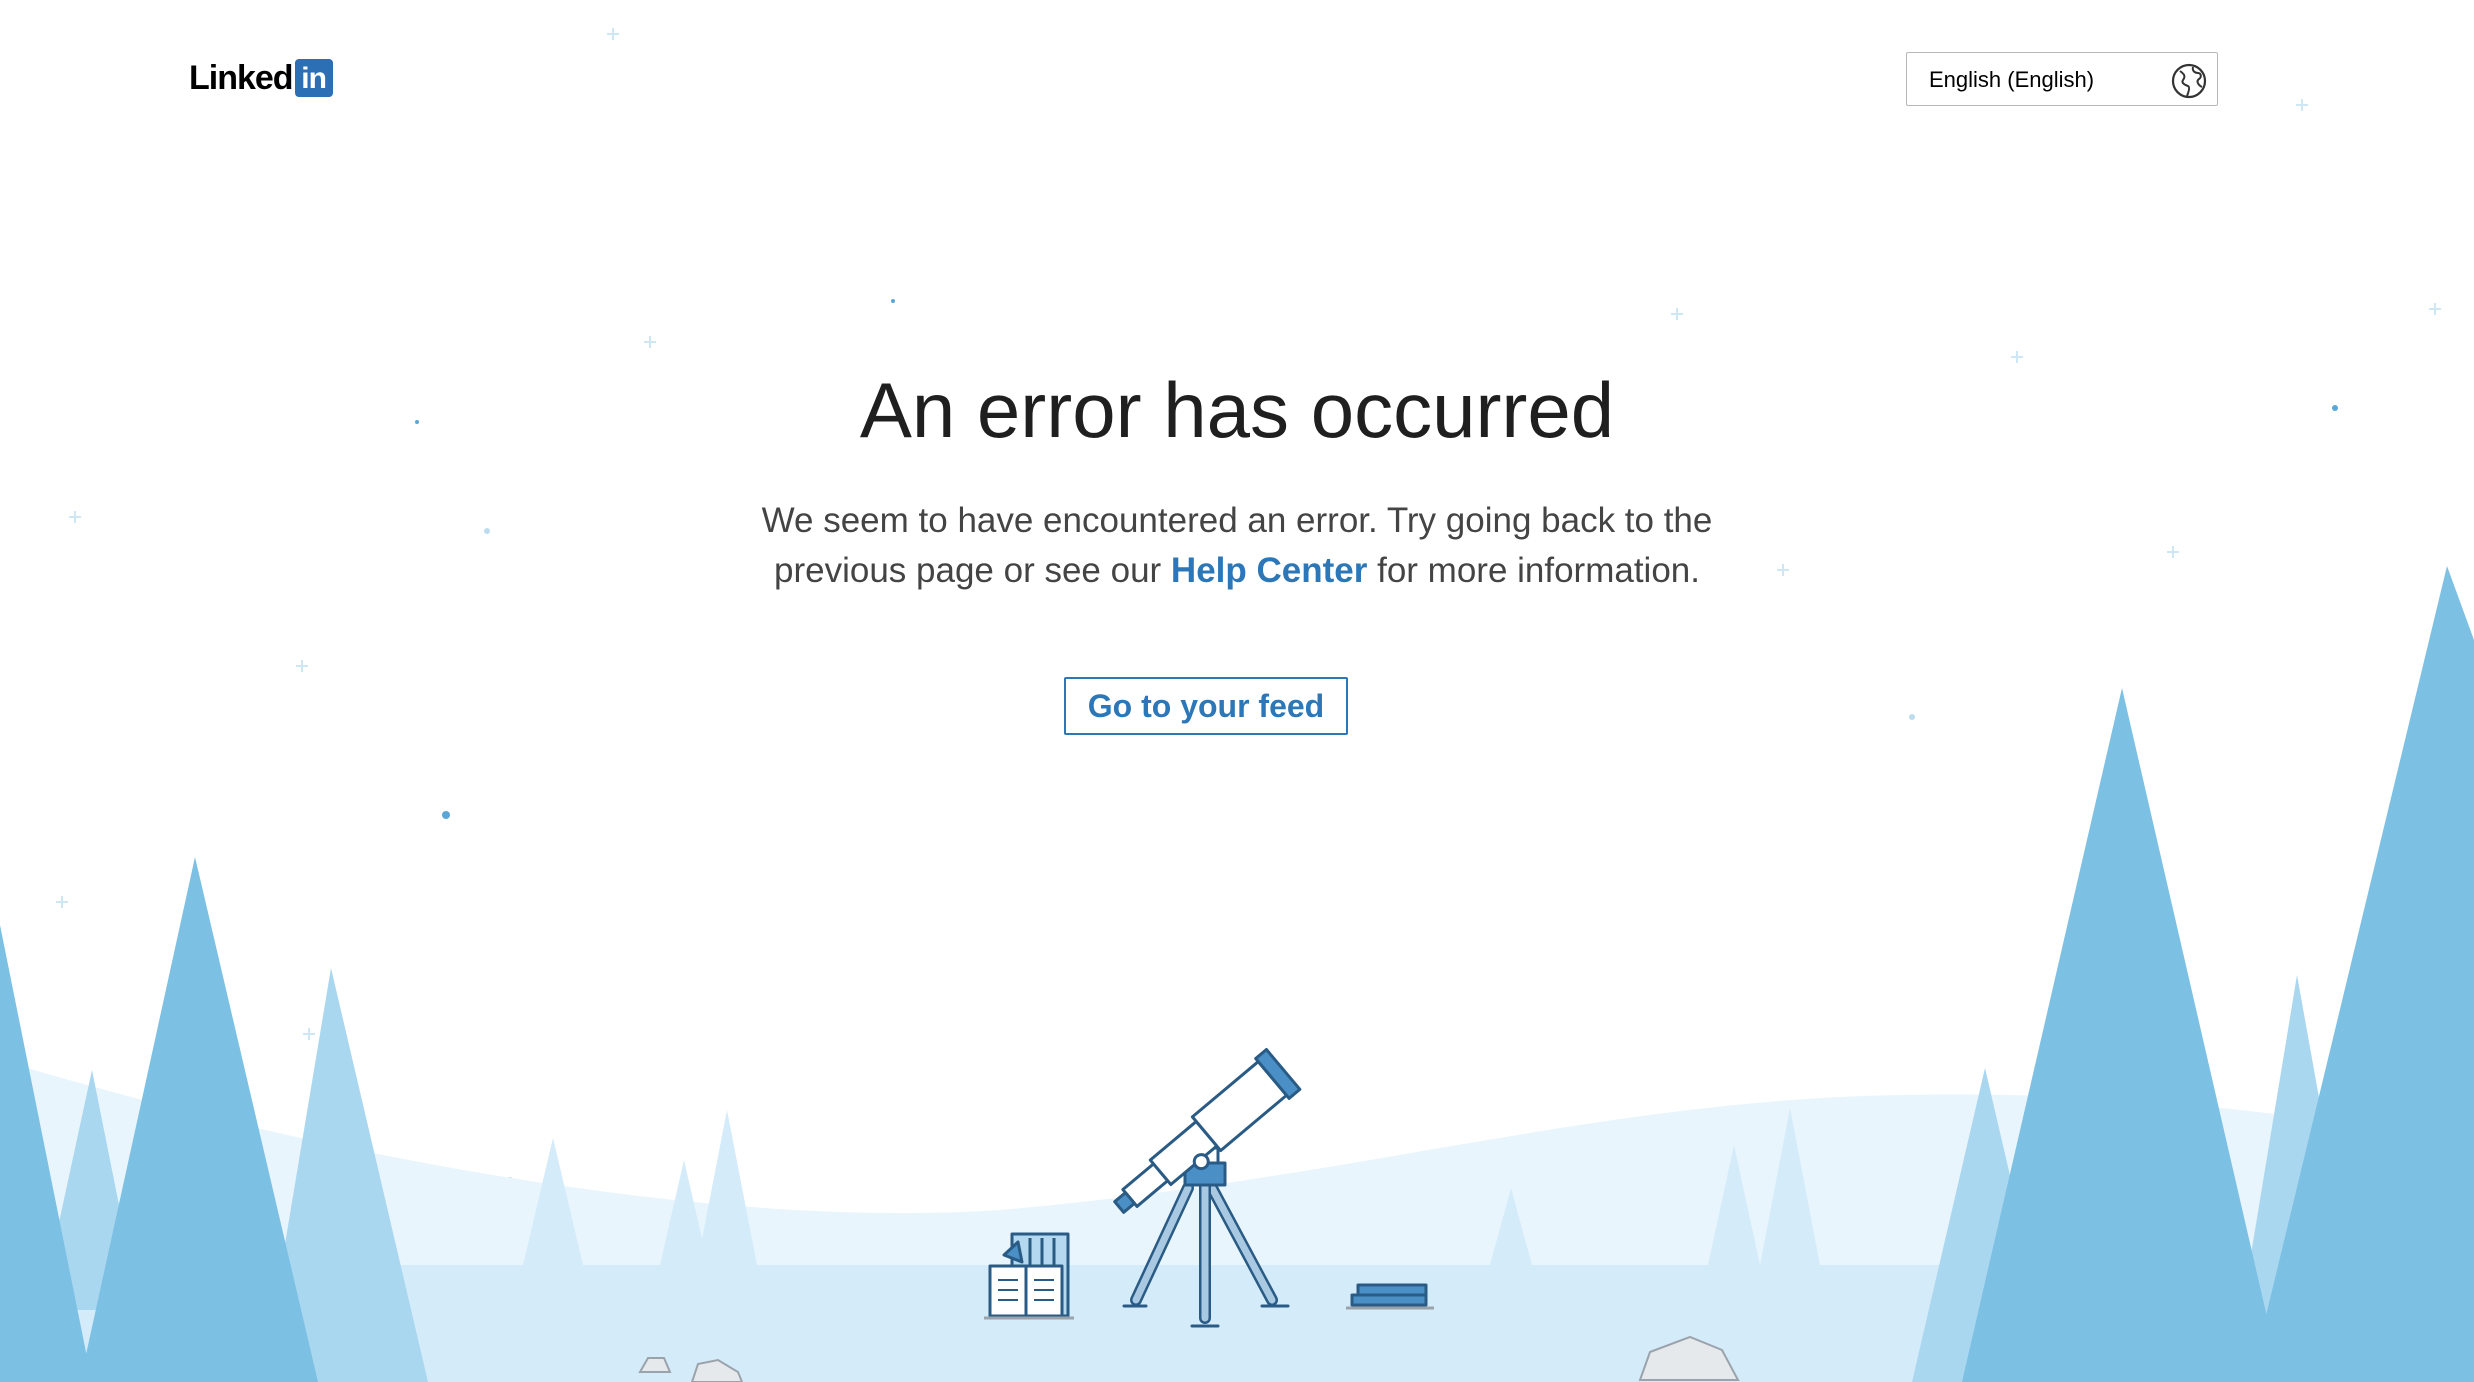  Describe the element at coordinates (968, 570) in the screenshot. I see `error-message-line2: previous page or see our` at that location.